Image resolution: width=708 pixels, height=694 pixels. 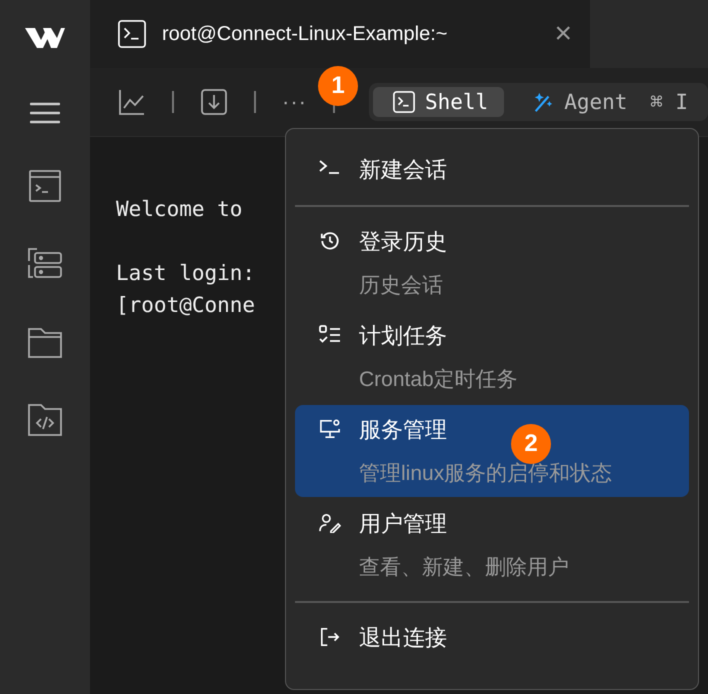 What do you see at coordinates (330, 429) in the screenshot?
I see `monitor-icon` at bounding box center [330, 429].